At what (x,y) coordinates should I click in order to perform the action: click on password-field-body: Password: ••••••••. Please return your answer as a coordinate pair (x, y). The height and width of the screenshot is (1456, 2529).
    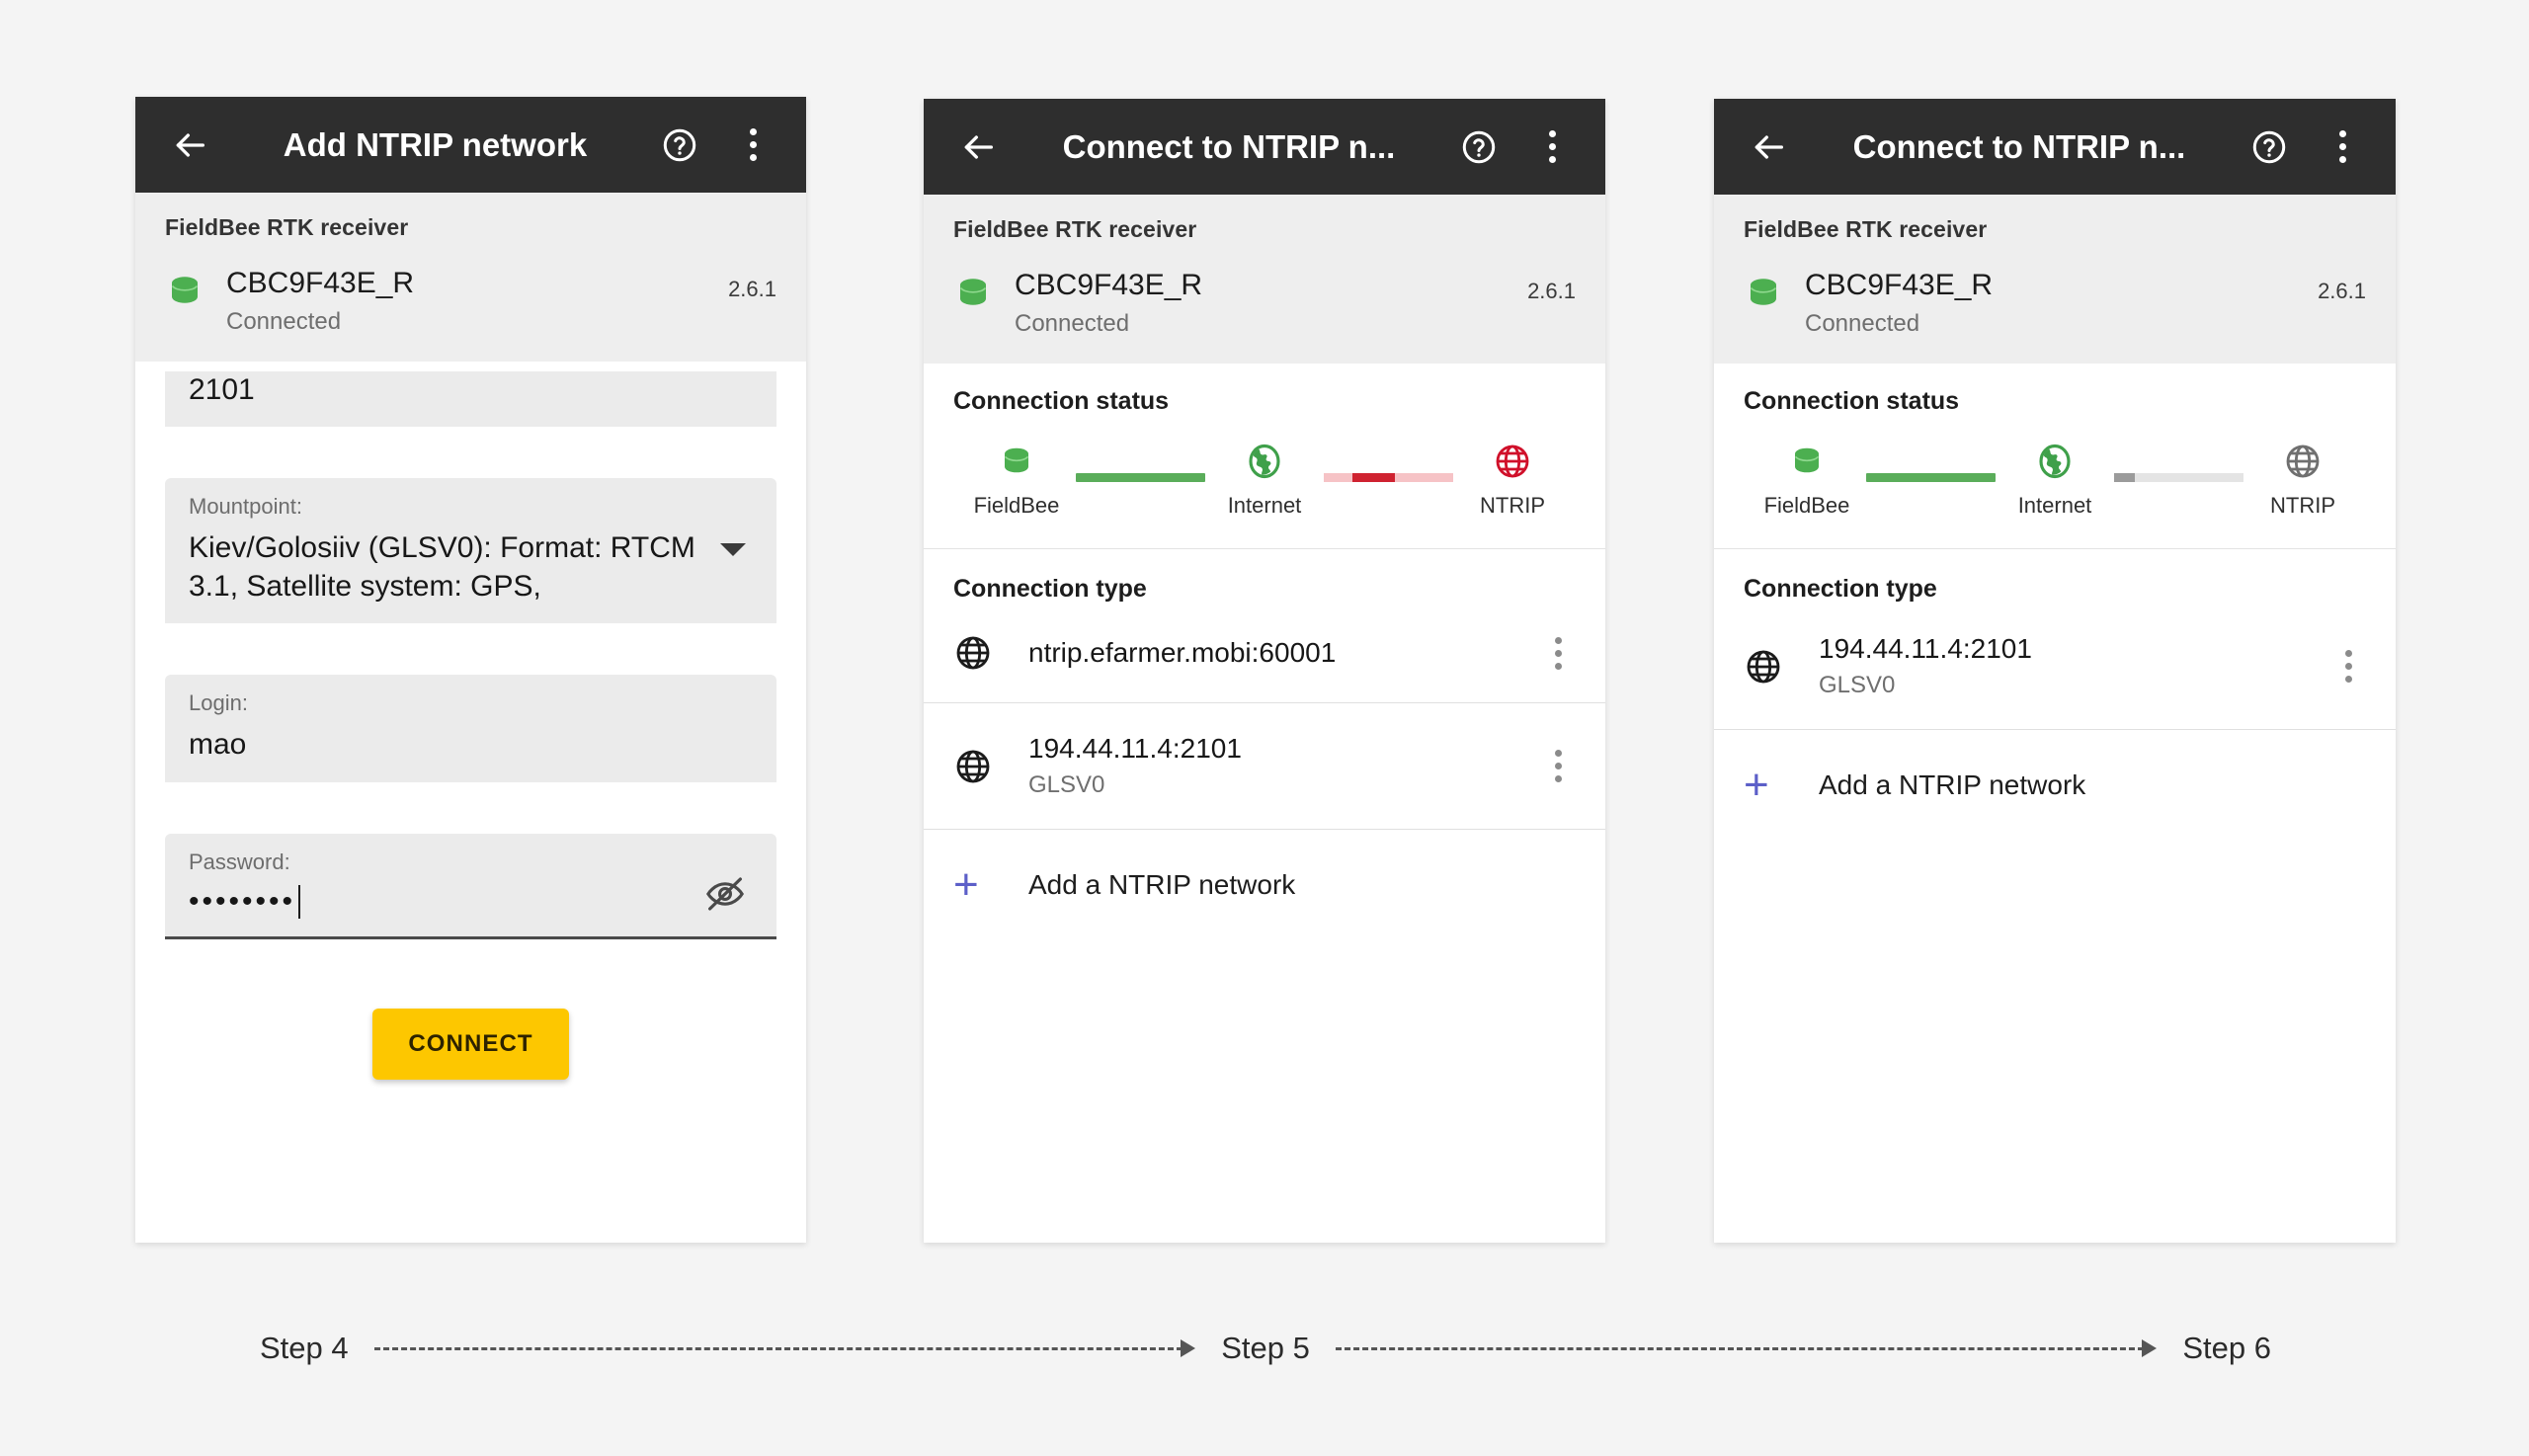
    Looking at the image, I should click on (443, 884).